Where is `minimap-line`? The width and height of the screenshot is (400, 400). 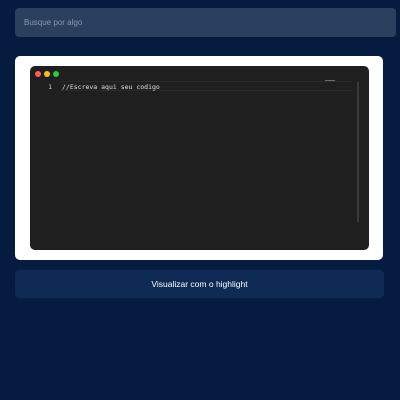 minimap-line is located at coordinates (330, 80).